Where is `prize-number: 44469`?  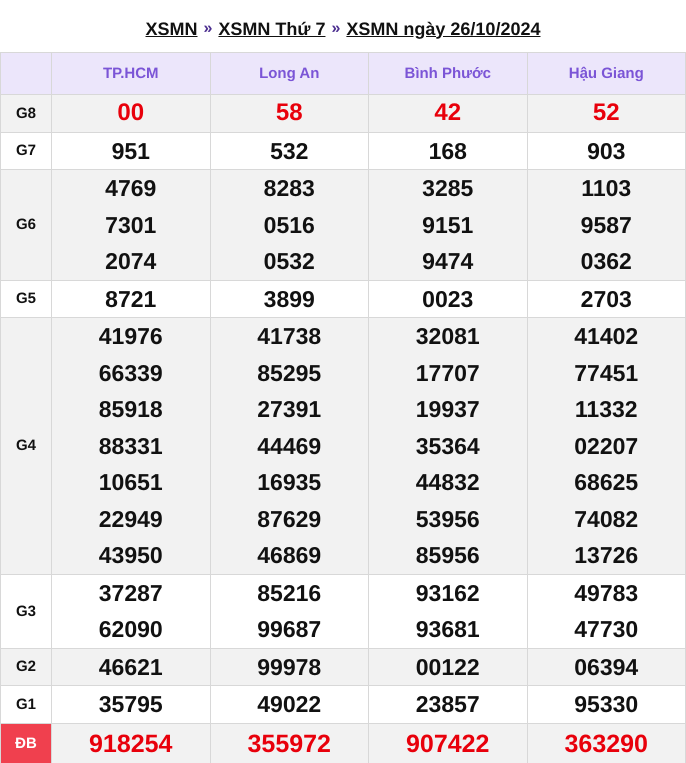 prize-number: 44469 is located at coordinates (289, 446).